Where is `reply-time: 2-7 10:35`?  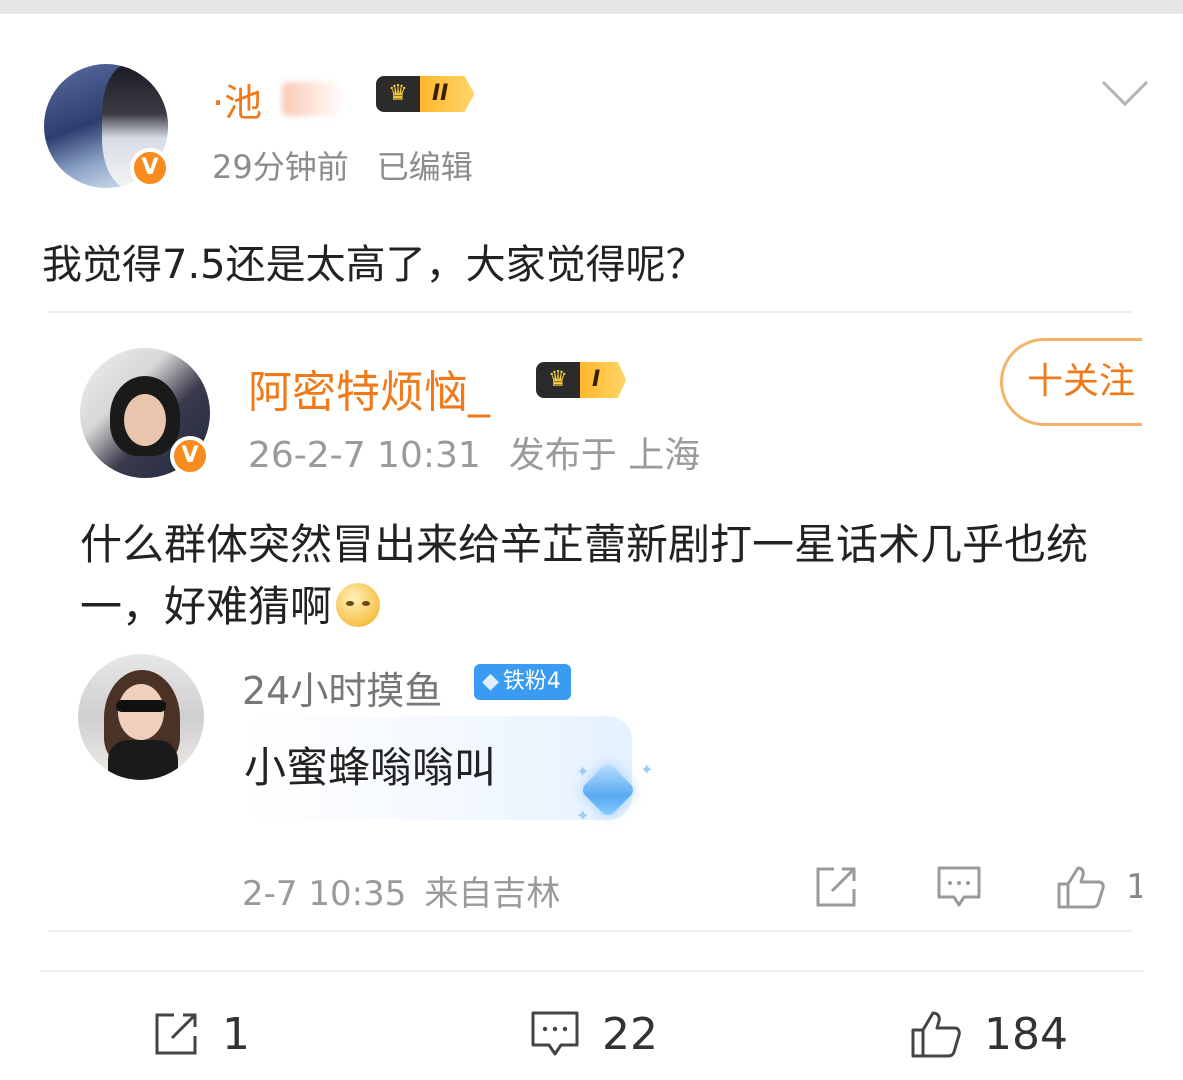 reply-time: 2-7 10:35 is located at coordinates (324, 894).